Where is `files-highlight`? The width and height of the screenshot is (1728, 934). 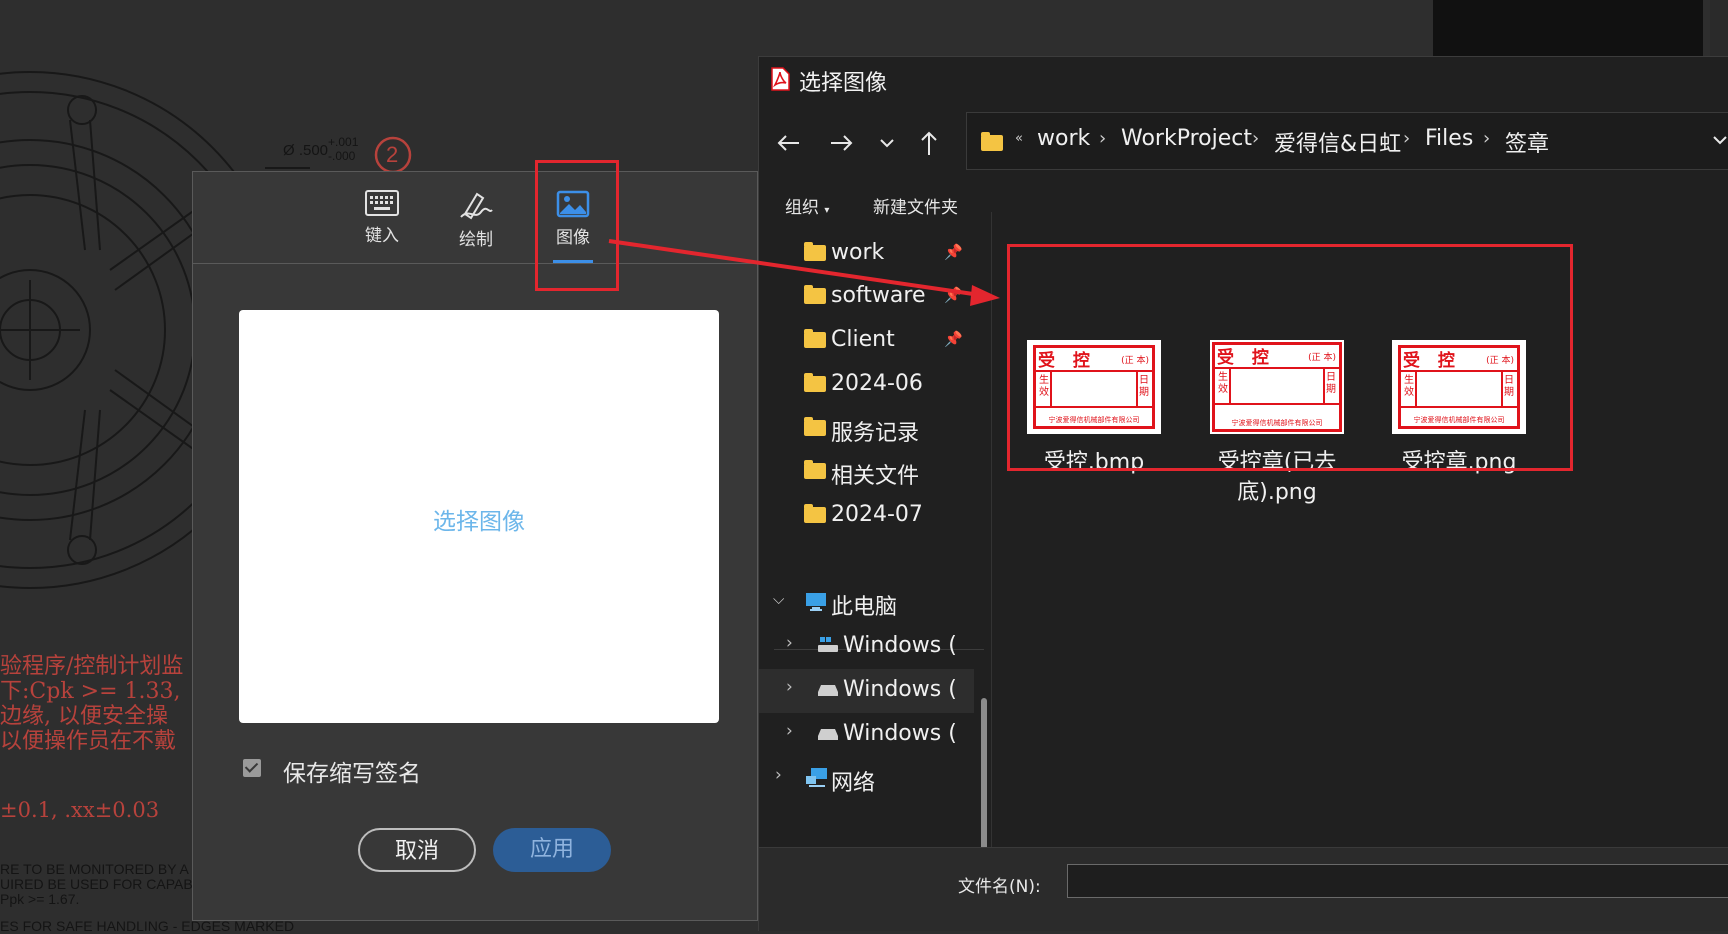 files-highlight is located at coordinates (1290, 357).